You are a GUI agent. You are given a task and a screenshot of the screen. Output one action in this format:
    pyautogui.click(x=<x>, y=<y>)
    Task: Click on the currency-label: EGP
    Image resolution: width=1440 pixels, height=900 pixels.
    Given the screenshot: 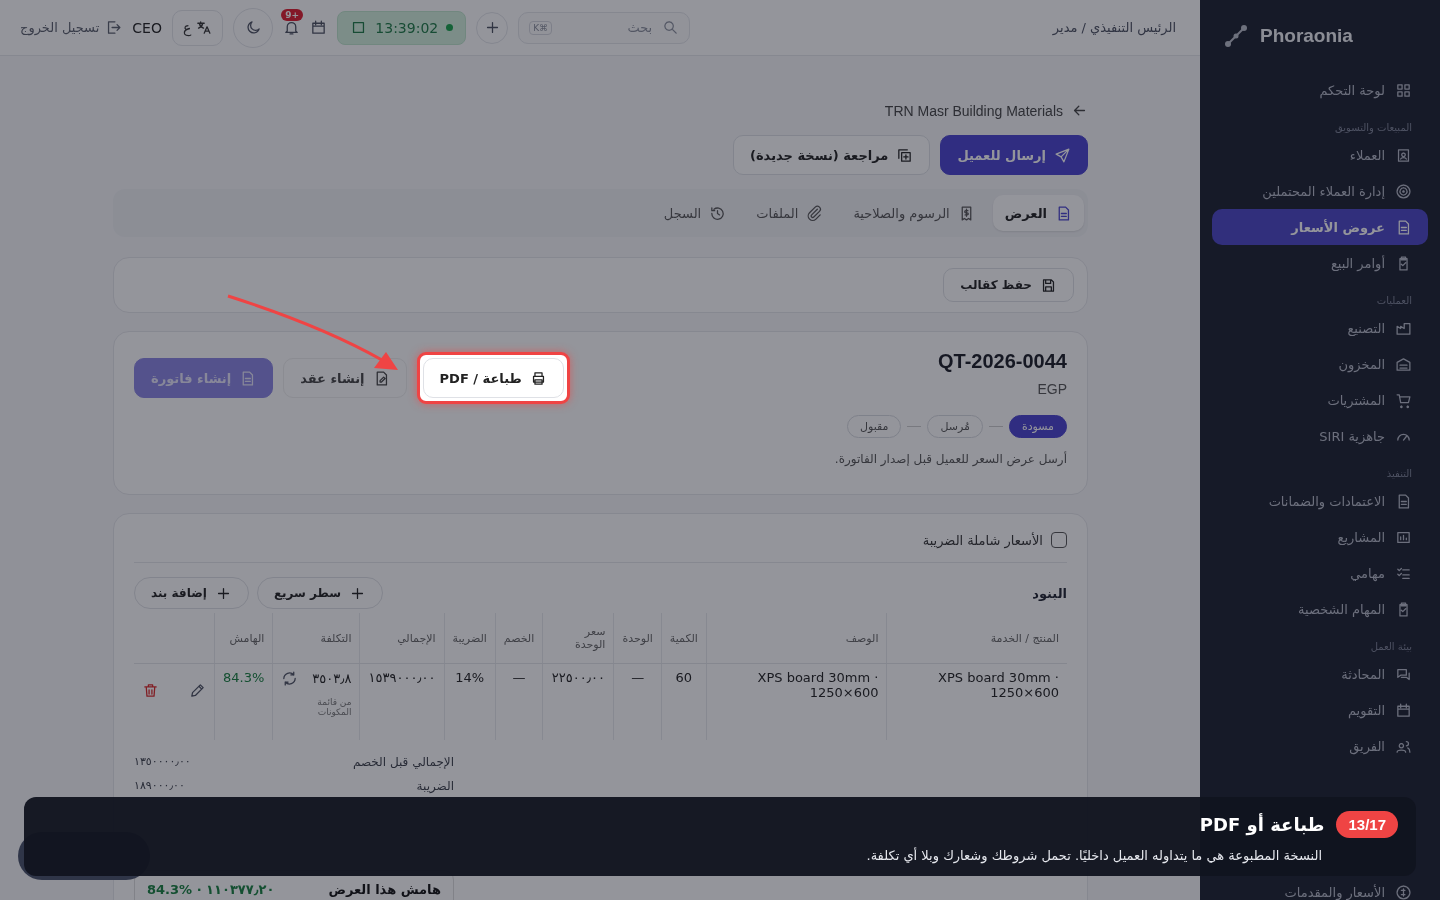 What is the action you would take?
    pyautogui.click(x=1052, y=389)
    